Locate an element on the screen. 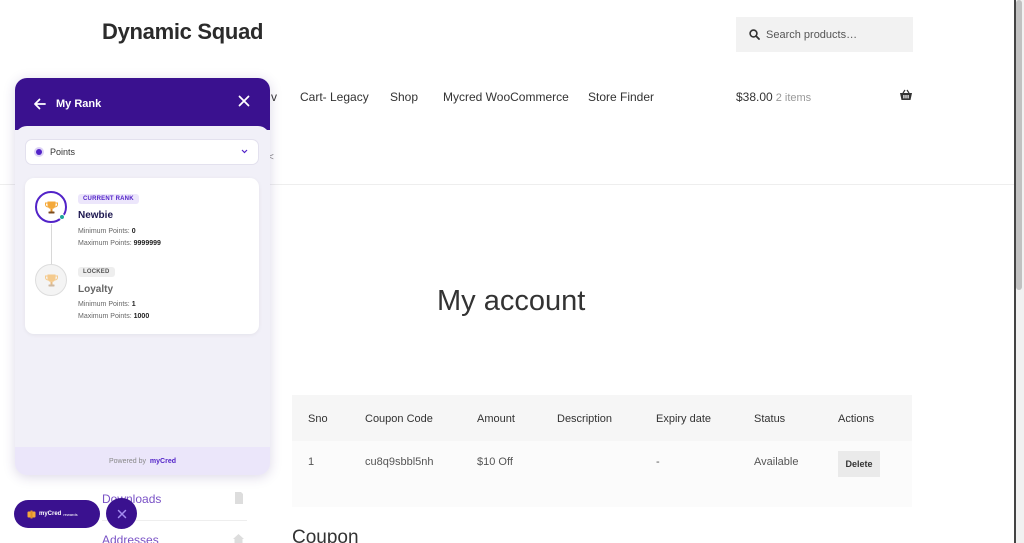 Image resolution: width=1024 pixels, height=543 pixels. rank-badge-locked is located at coordinates (51, 280).